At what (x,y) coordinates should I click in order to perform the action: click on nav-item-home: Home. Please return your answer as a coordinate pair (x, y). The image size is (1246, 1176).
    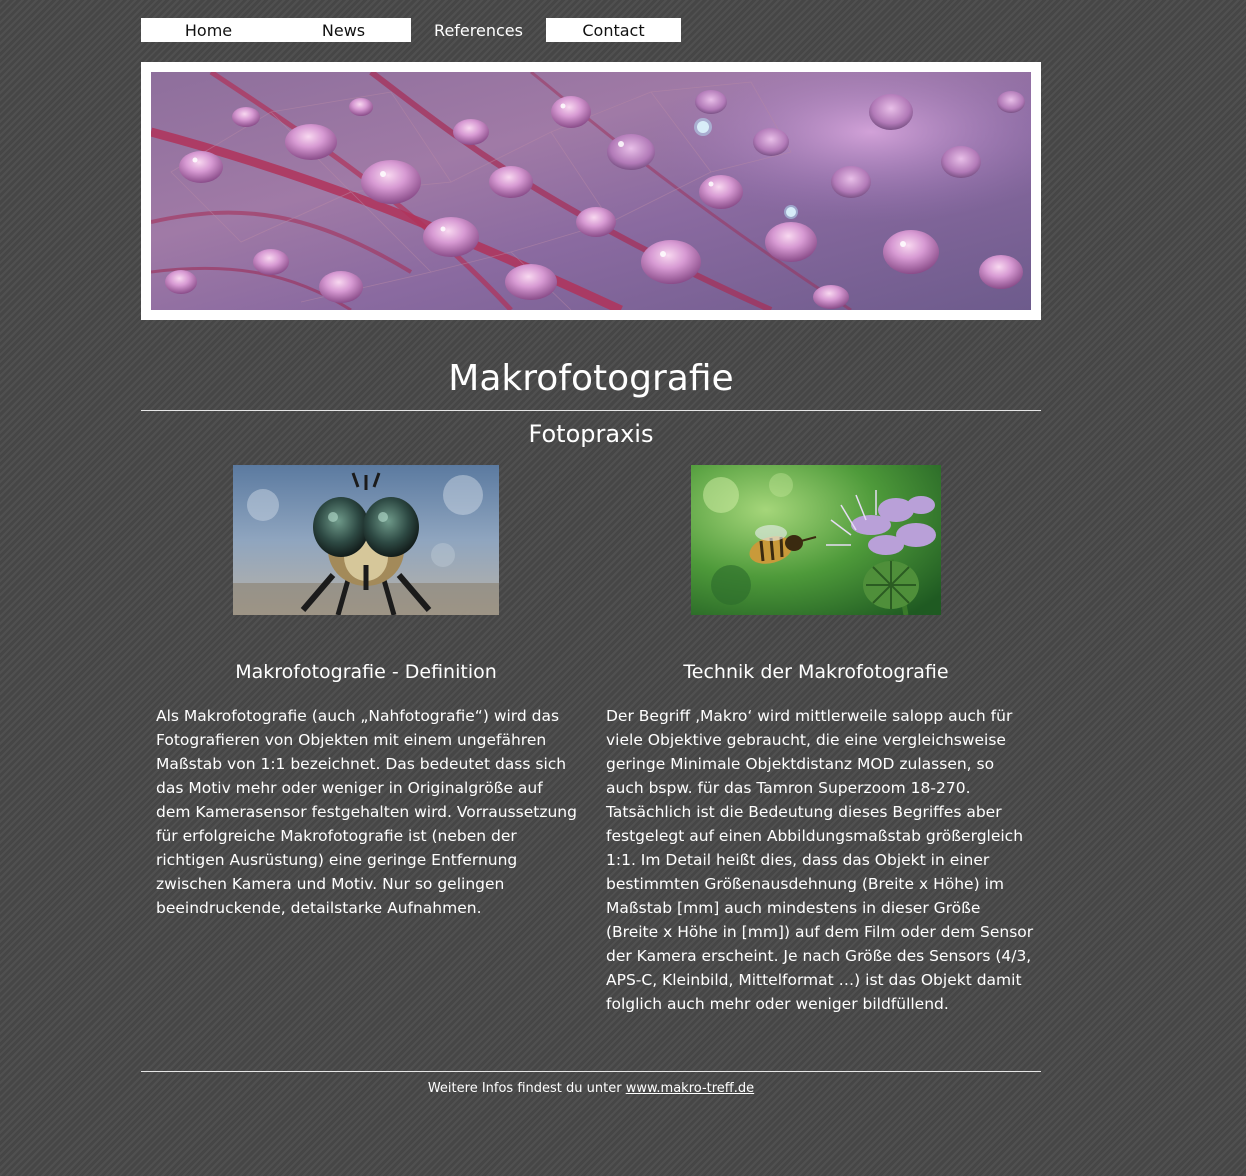
    Looking at the image, I should click on (208, 30).